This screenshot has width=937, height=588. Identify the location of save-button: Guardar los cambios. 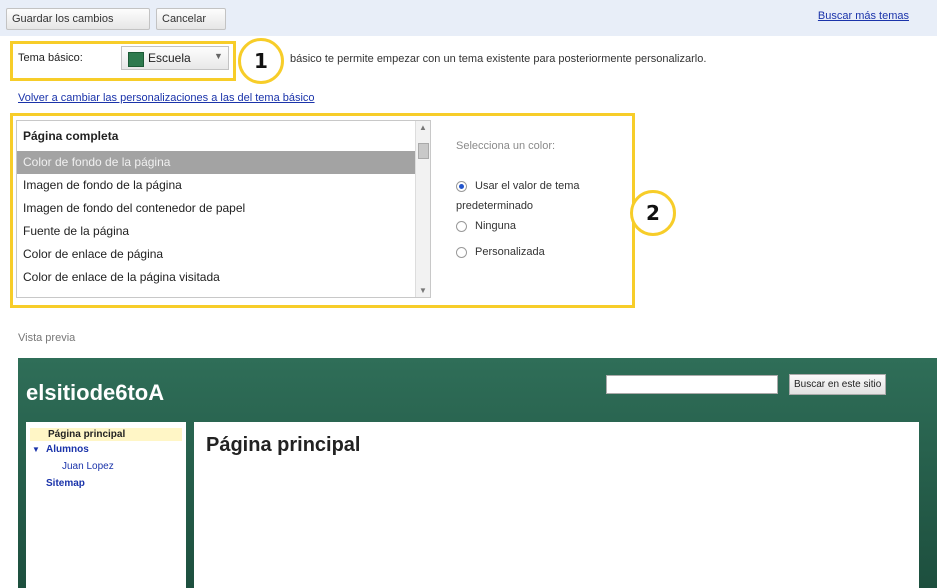
(78, 19).